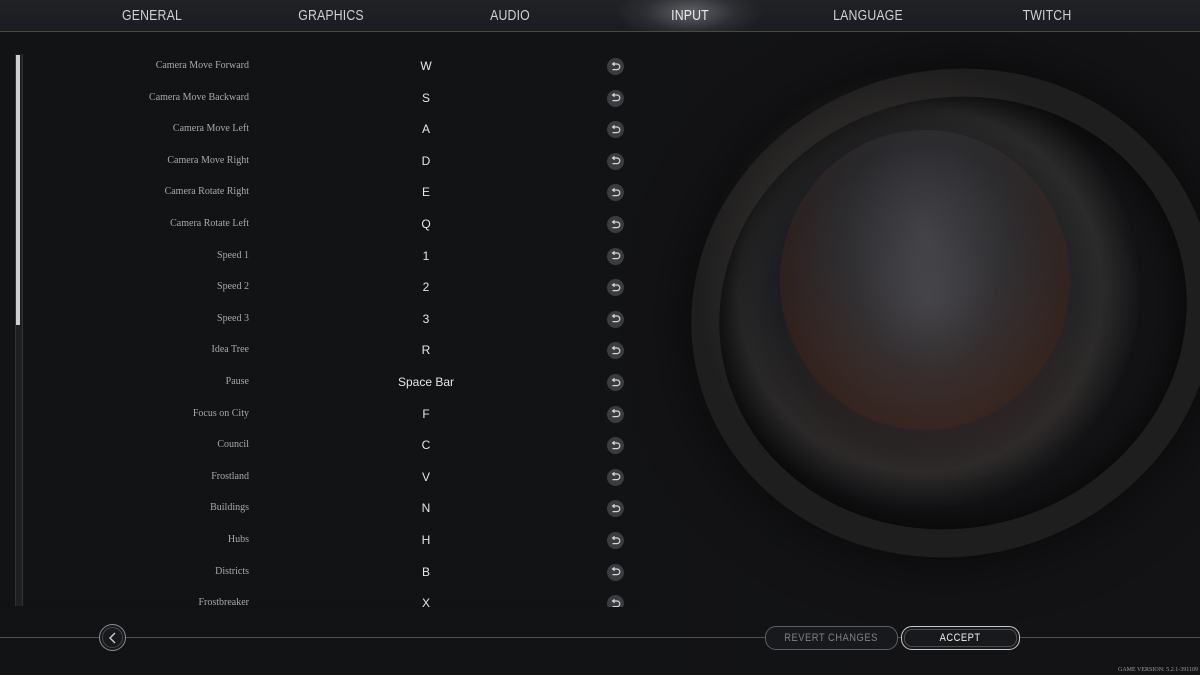 The width and height of the screenshot is (1200, 675). What do you see at coordinates (320, 574) in the screenshot?
I see `keybind-row: Districts B` at bounding box center [320, 574].